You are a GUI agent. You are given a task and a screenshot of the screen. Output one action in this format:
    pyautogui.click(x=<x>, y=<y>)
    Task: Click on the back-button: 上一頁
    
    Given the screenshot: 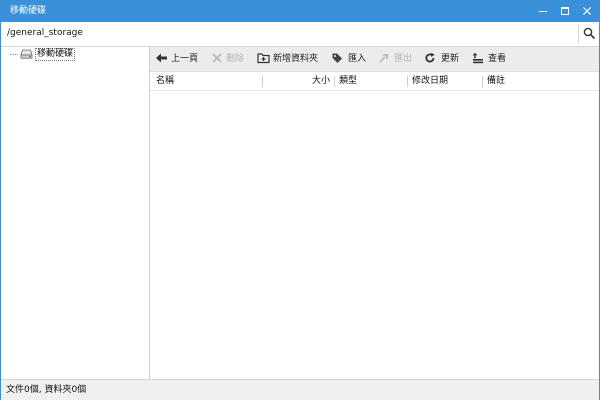 What is the action you would take?
    pyautogui.click(x=177, y=59)
    